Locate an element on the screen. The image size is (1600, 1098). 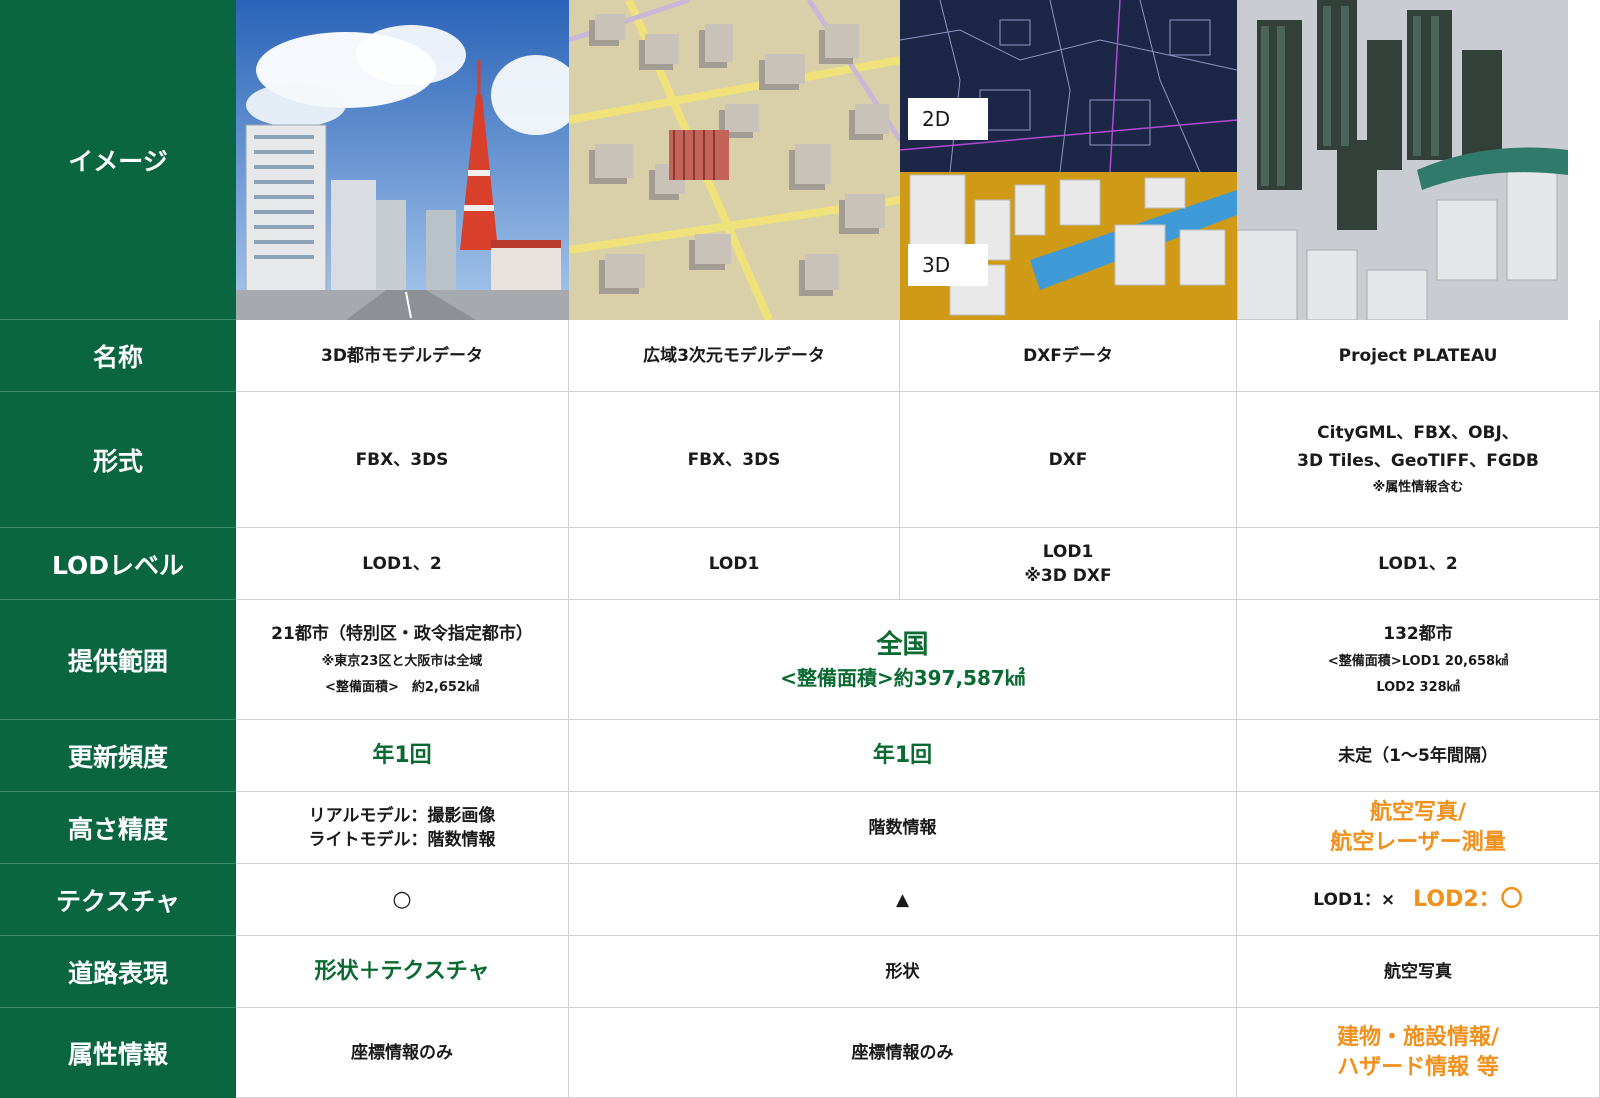
attributes-cell: 建物・施設情報/ ハザード情報 等 is located at coordinates (1418, 1053).